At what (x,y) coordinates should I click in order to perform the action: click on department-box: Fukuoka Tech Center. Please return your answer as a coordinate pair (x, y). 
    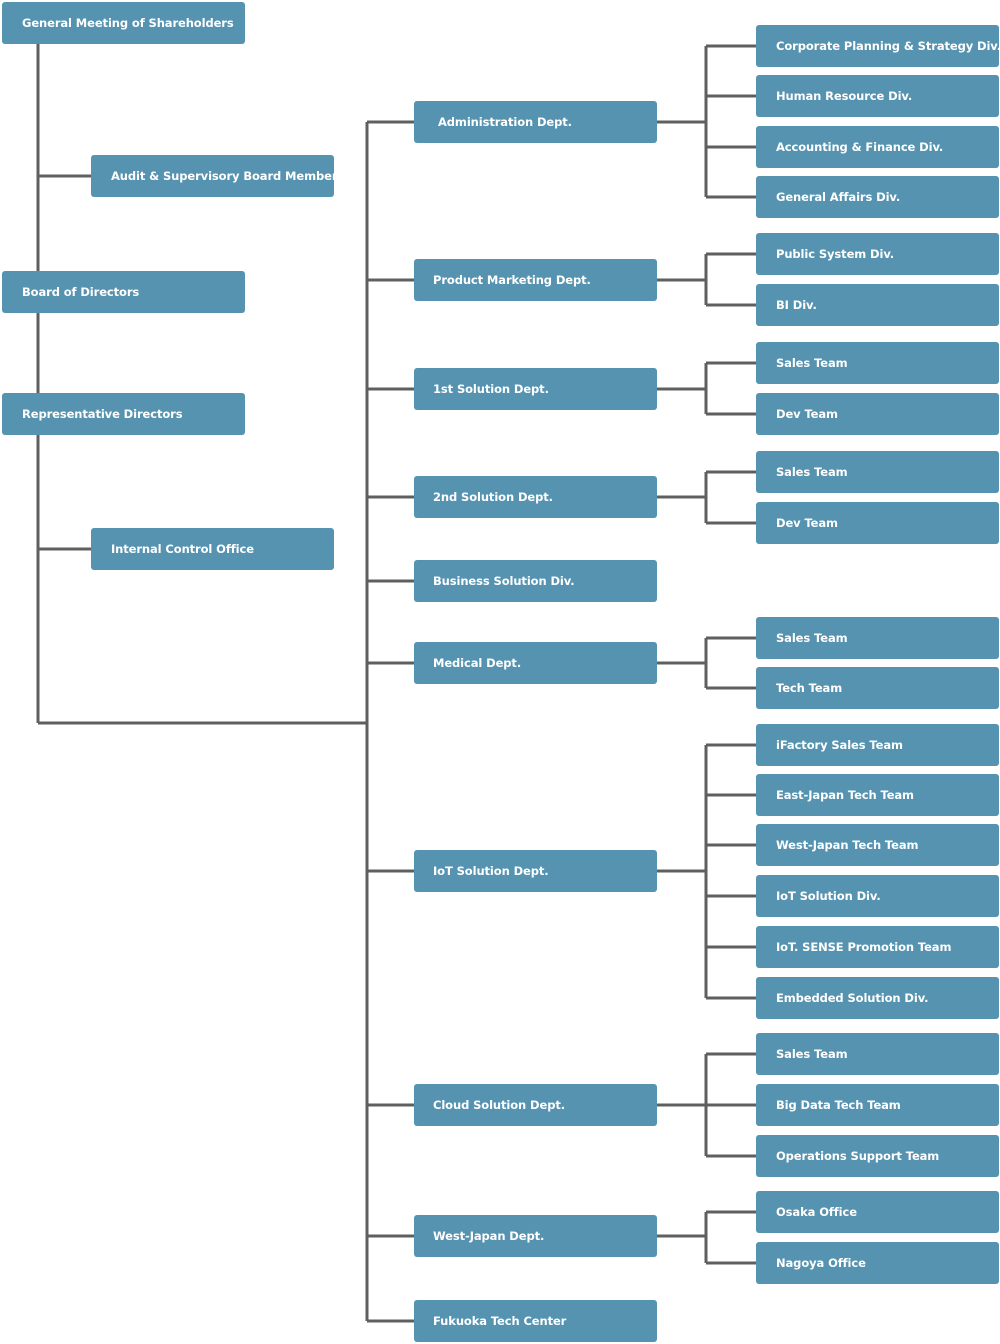
    Looking at the image, I should click on (535, 1321).